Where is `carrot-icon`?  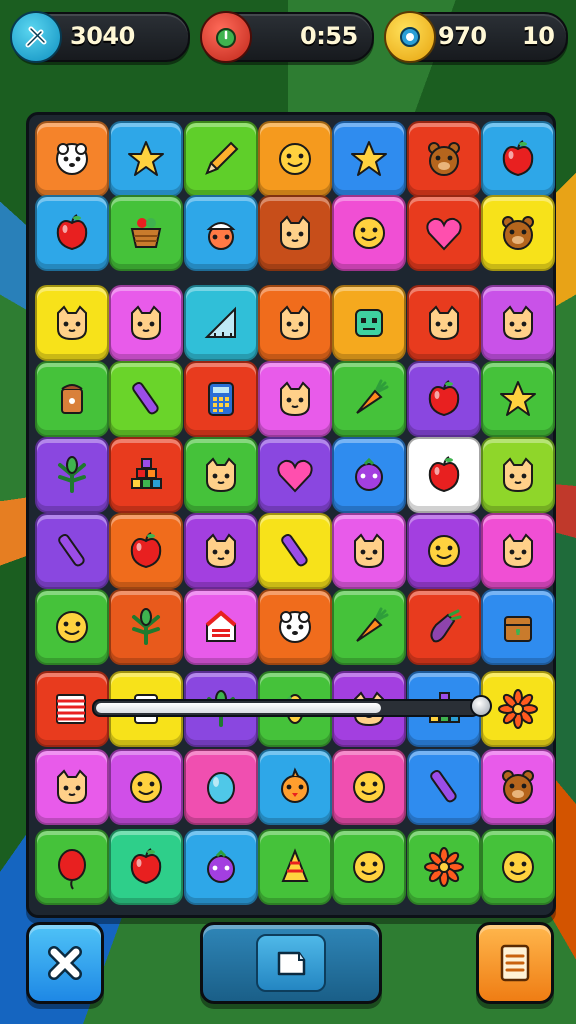 carrot-icon is located at coordinates (372, 624).